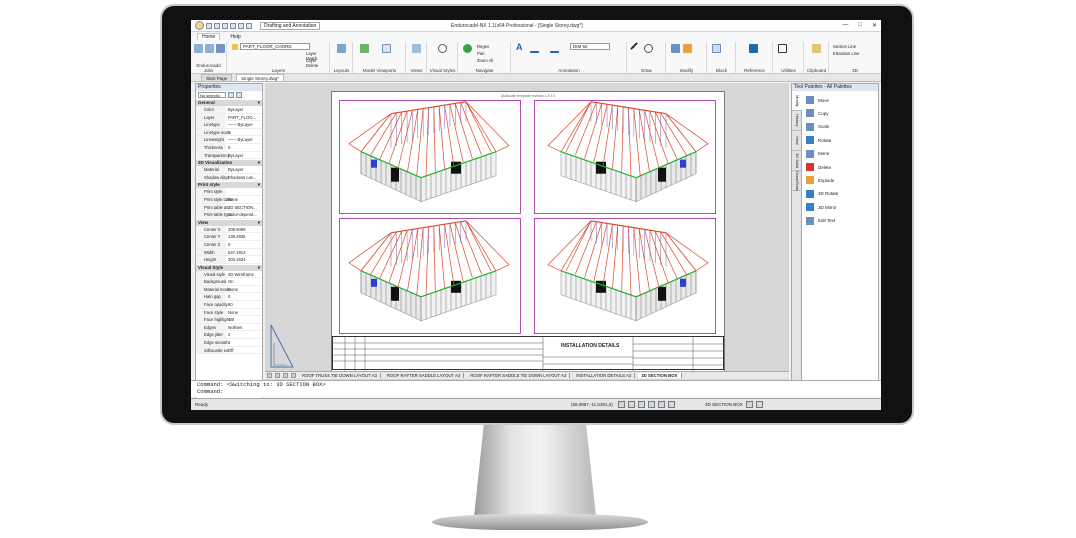 The height and width of the screenshot is (538, 1076). I want to click on move-icon, so click(675, 48).